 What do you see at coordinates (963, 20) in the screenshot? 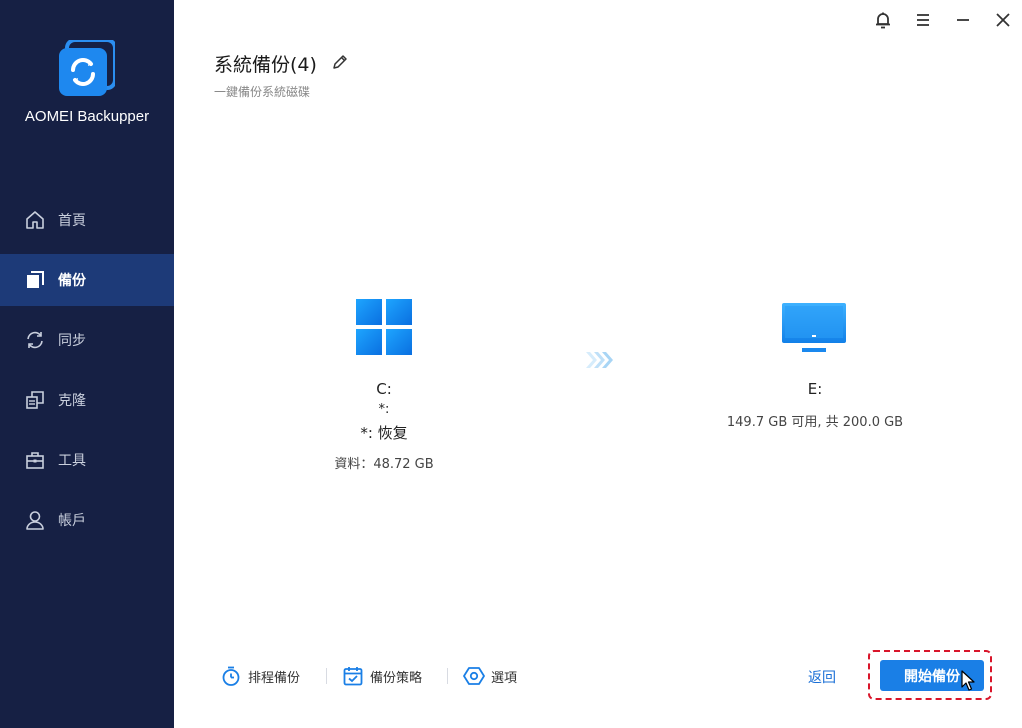
I see `minimize-icon` at bounding box center [963, 20].